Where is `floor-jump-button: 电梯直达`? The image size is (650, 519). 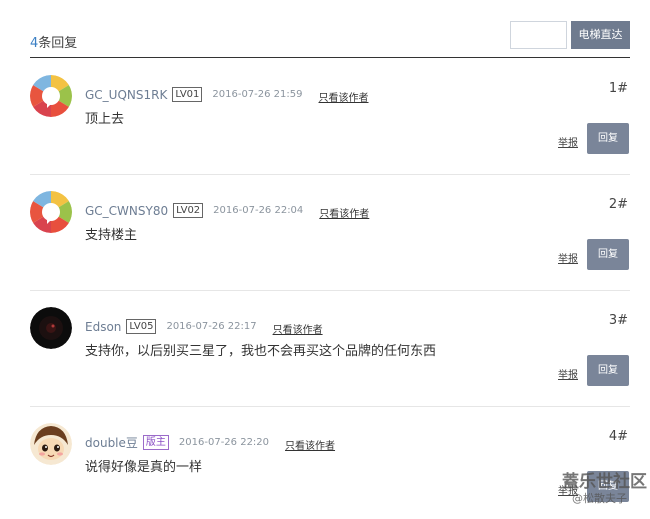
floor-jump-button: 电梯直达 is located at coordinates (600, 35).